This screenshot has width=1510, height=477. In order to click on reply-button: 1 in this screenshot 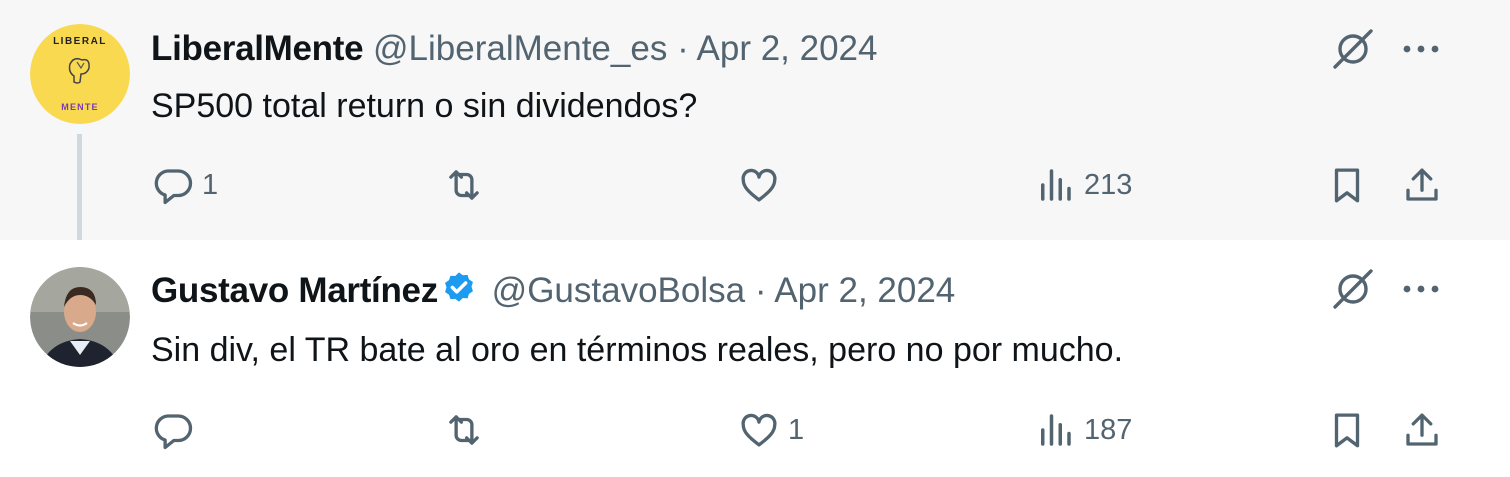, I will do `click(185, 185)`.